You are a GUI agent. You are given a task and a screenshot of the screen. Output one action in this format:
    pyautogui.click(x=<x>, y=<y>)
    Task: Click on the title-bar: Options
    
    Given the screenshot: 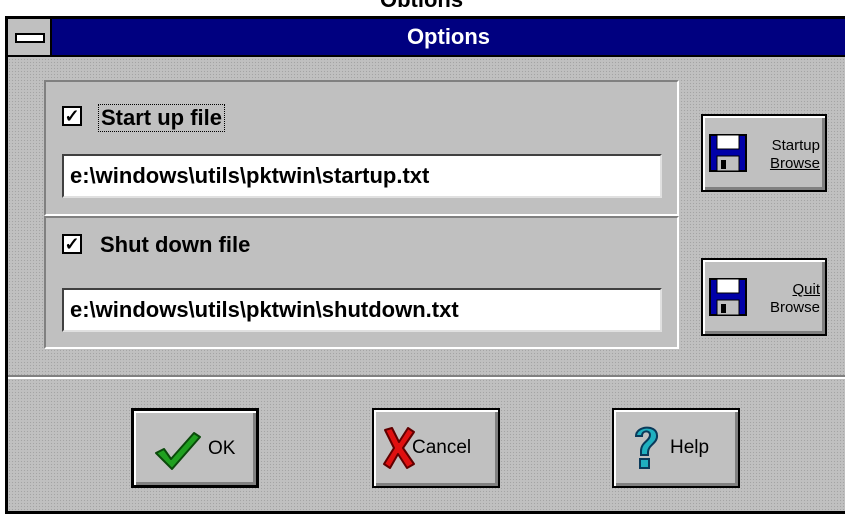 What is the action you would take?
    pyautogui.click(x=426, y=38)
    